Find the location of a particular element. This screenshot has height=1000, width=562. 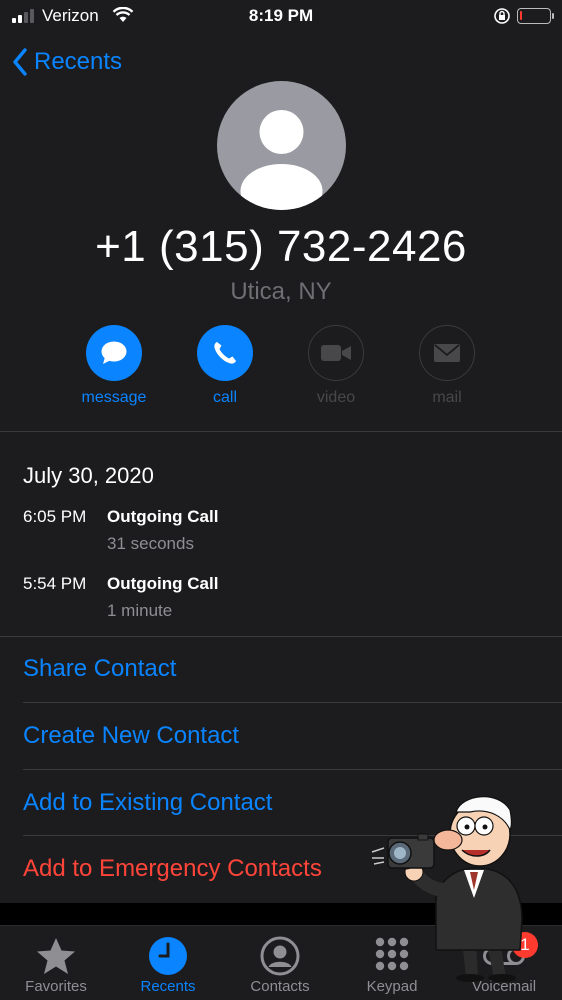

message-label: message is located at coordinates (114, 397).